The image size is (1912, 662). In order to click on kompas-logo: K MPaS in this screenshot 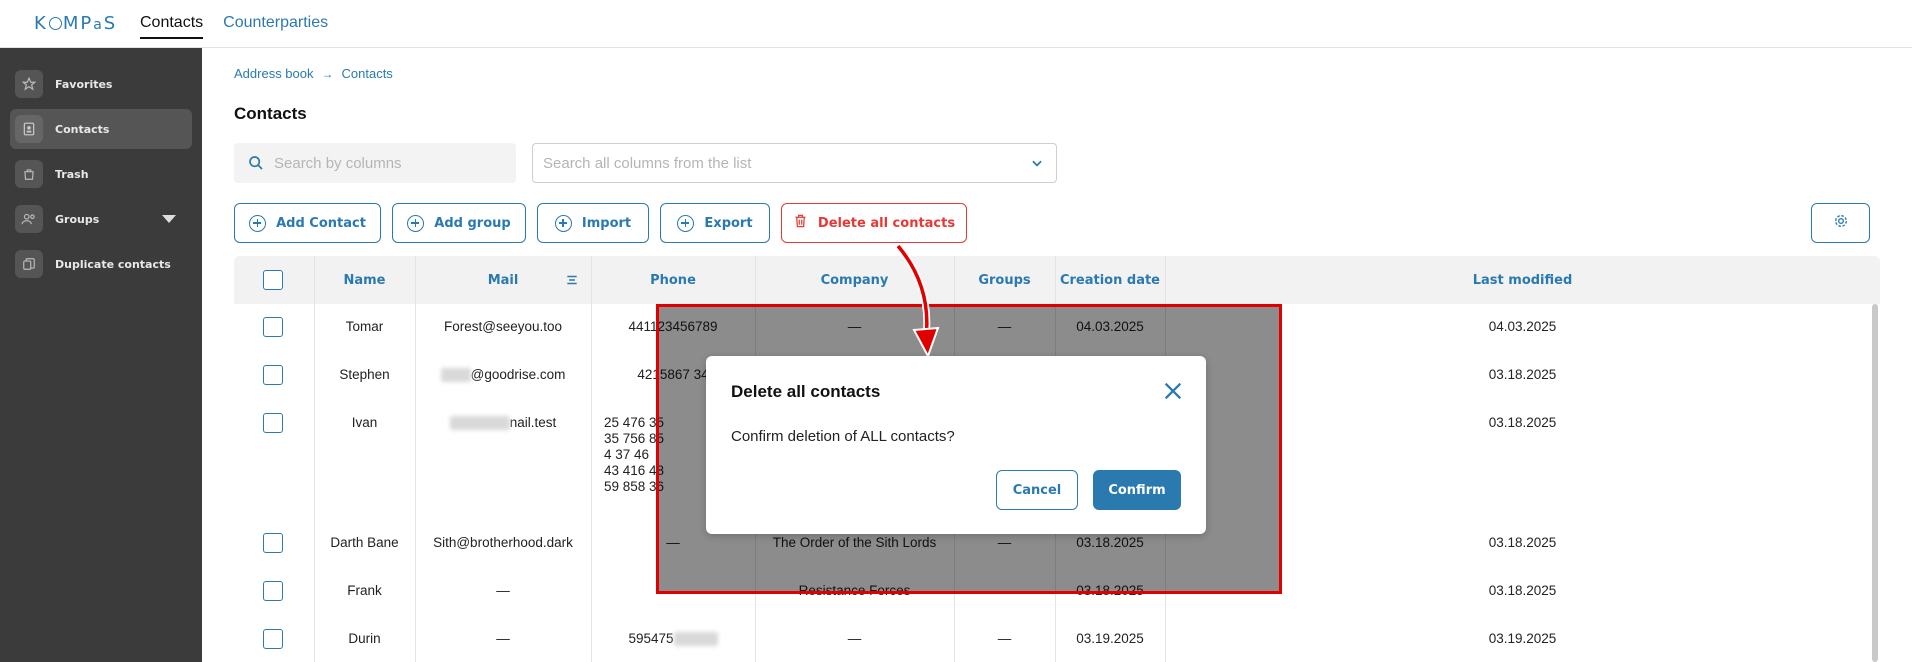, I will do `click(75, 23)`.